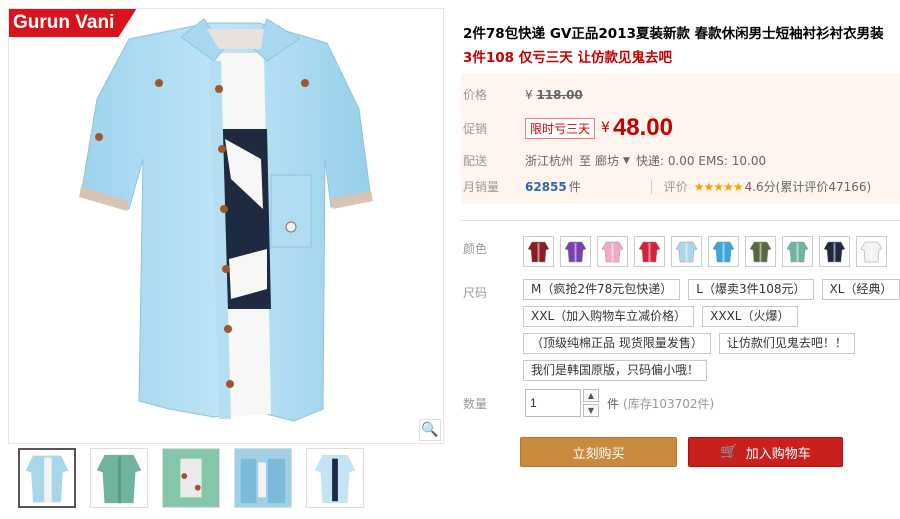 The image size is (900, 519). What do you see at coordinates (591, 410) in the screenshot?
I see `decrease-button: ▼` at bounding box center [591, 410].